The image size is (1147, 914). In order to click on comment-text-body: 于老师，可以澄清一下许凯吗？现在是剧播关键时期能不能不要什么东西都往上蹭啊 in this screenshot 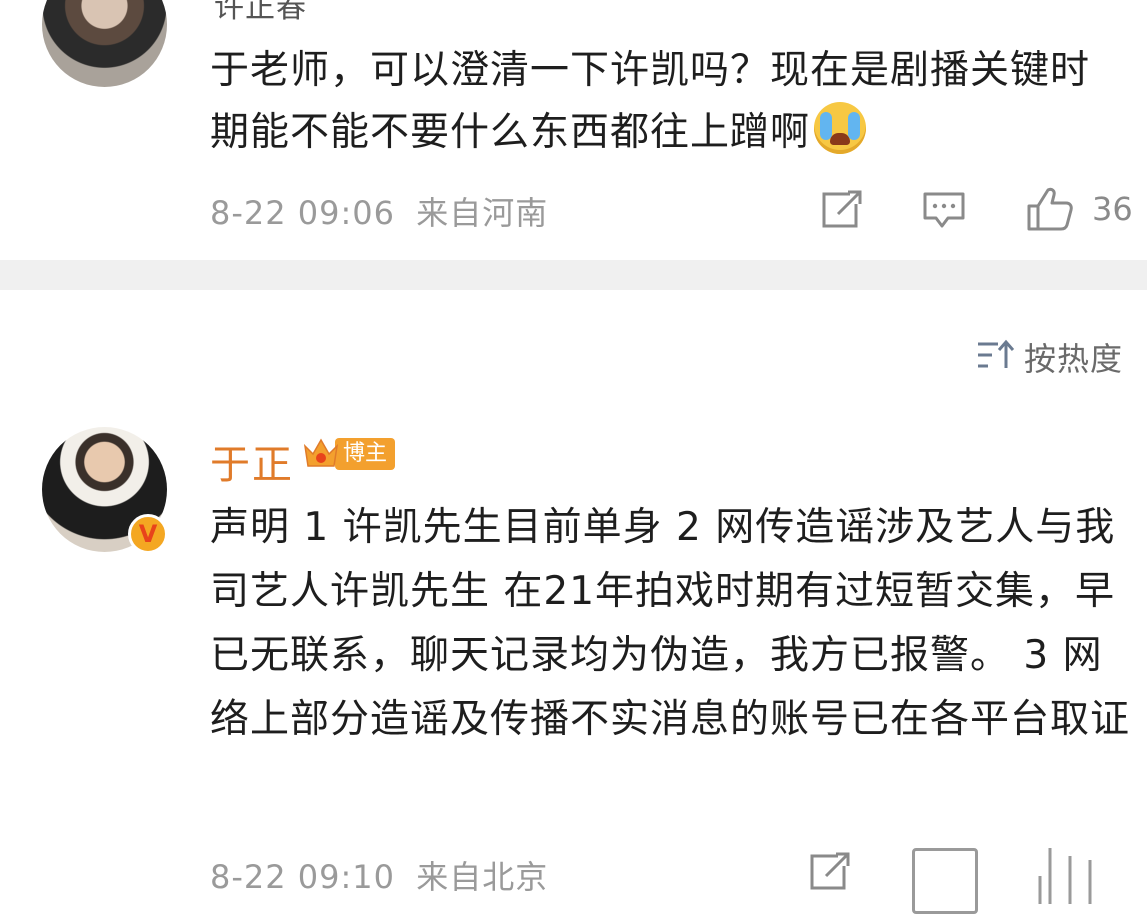, I will do `click(650, 101)`.